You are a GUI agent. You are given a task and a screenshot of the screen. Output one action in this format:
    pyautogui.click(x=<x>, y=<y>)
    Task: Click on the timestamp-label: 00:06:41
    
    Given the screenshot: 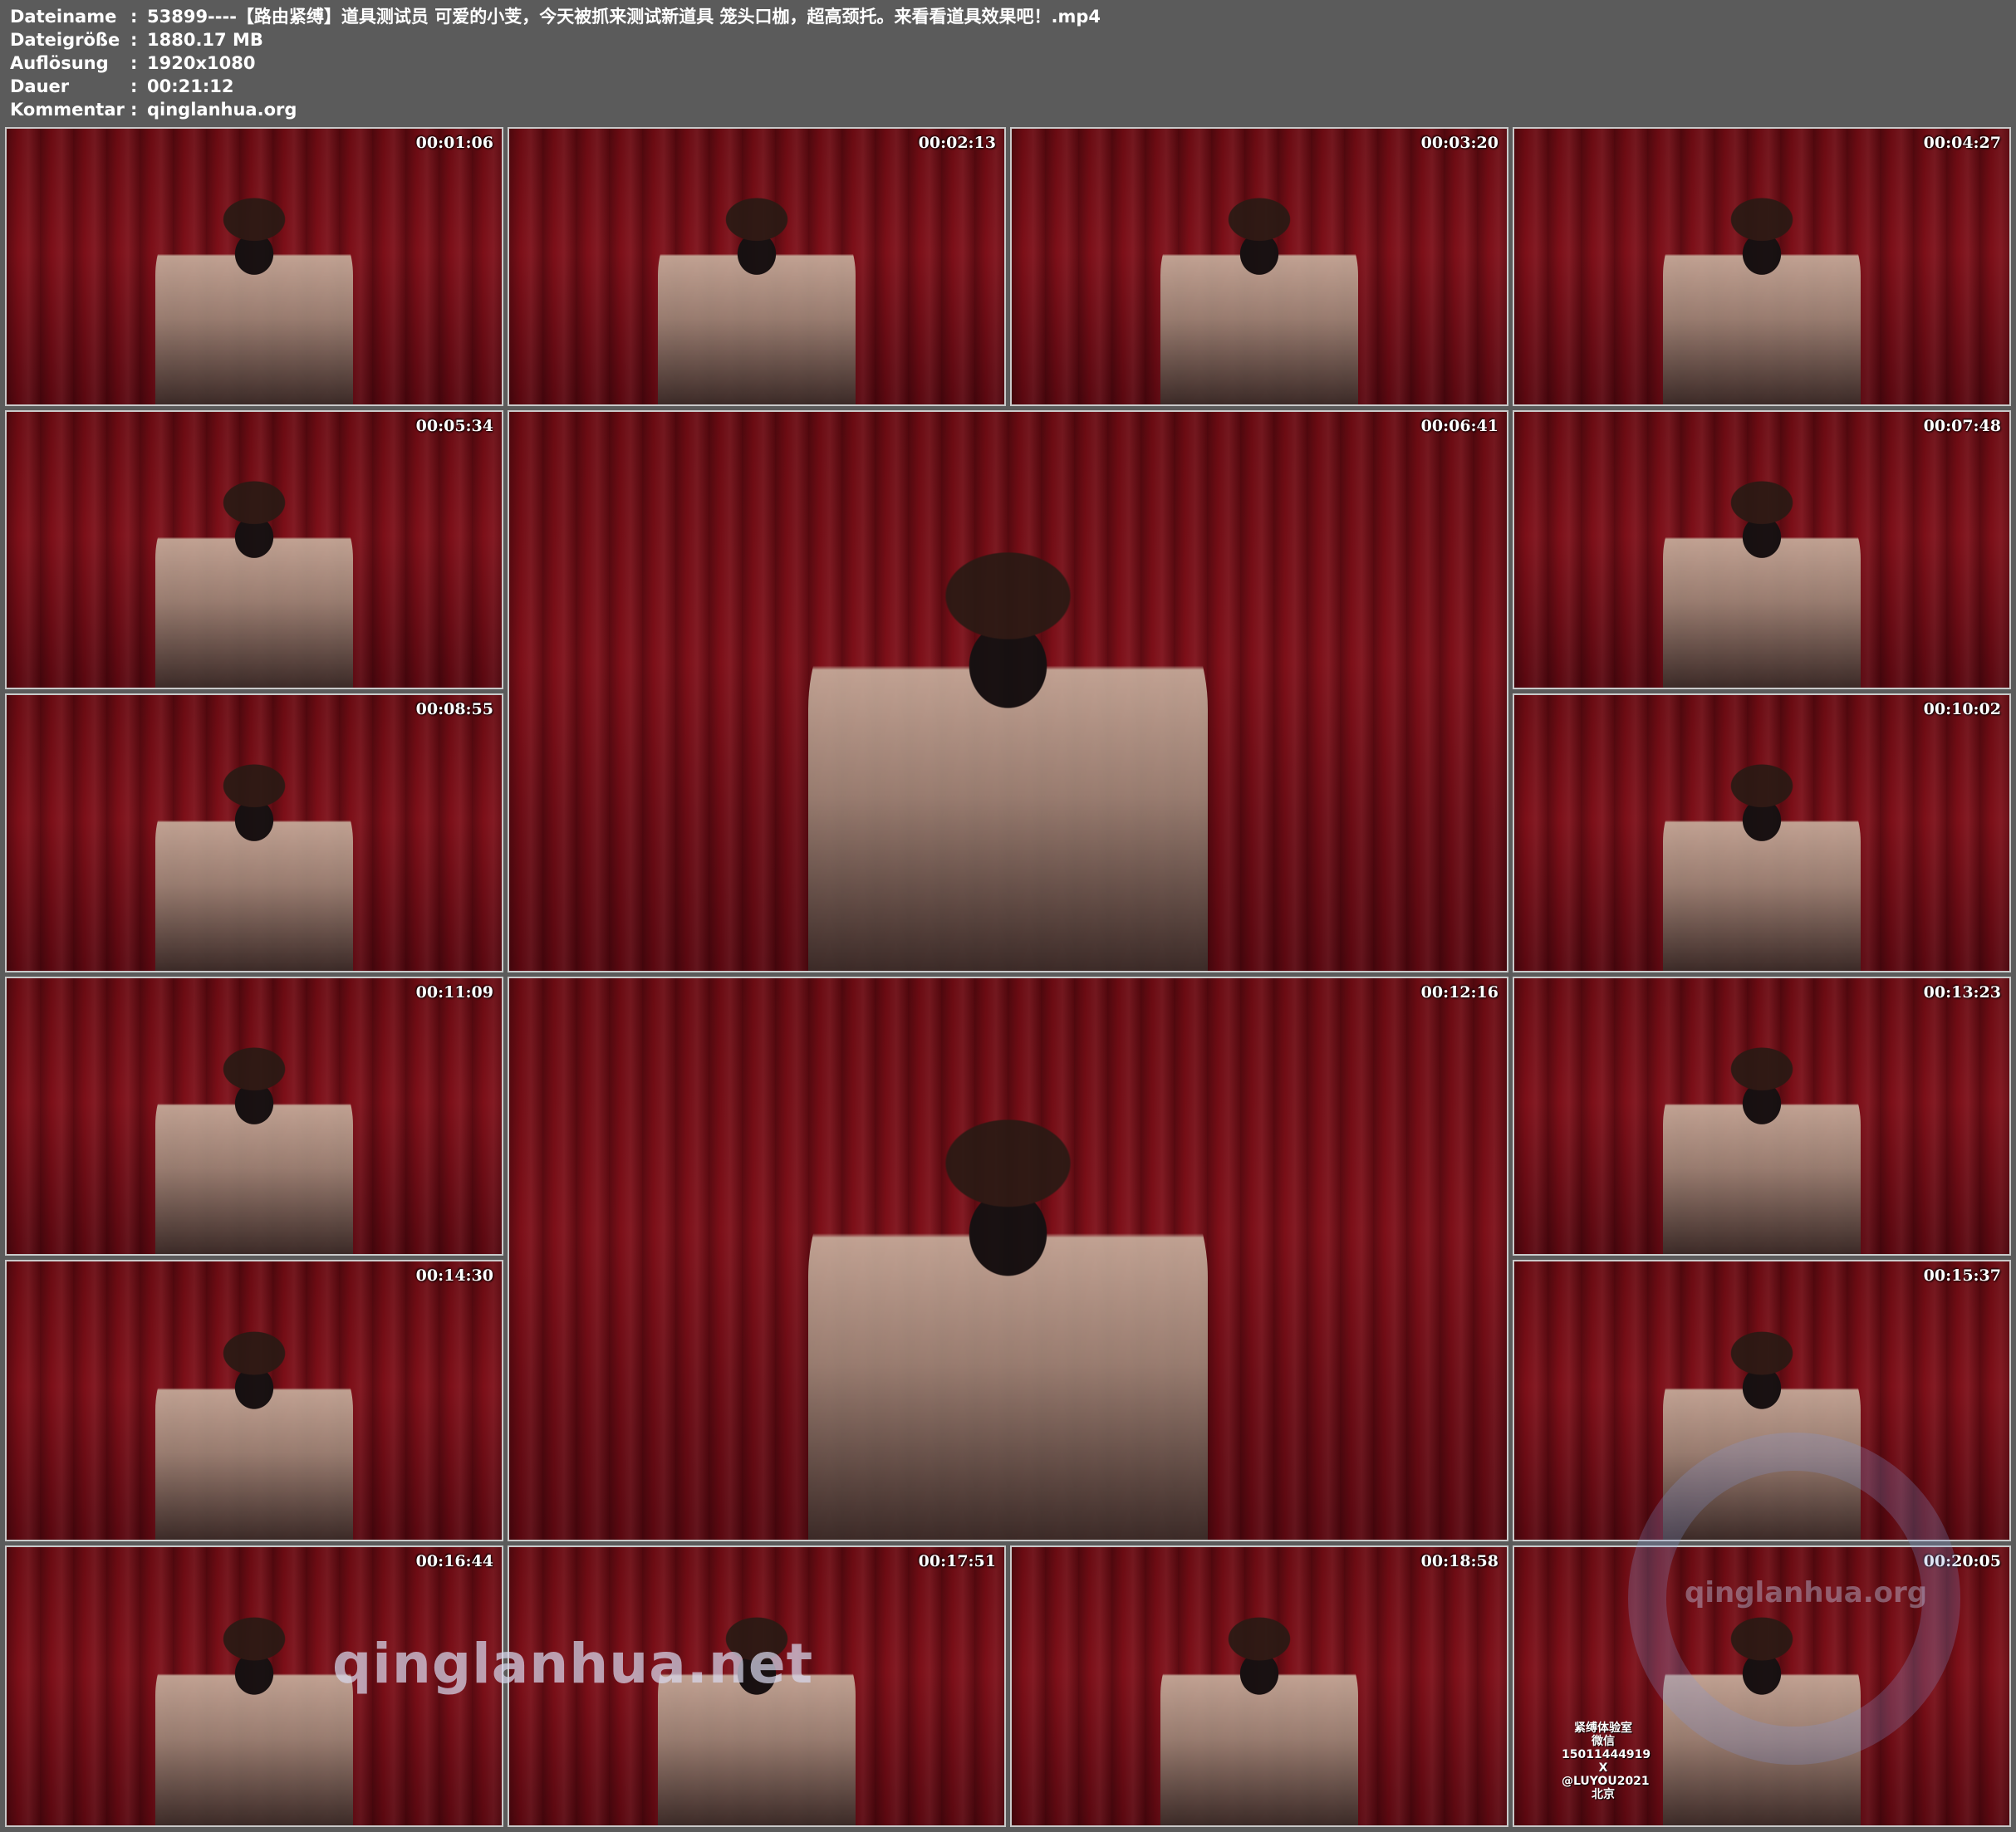 What is the action you would take?
    pyautogui.click(x=1459, y=426)
    